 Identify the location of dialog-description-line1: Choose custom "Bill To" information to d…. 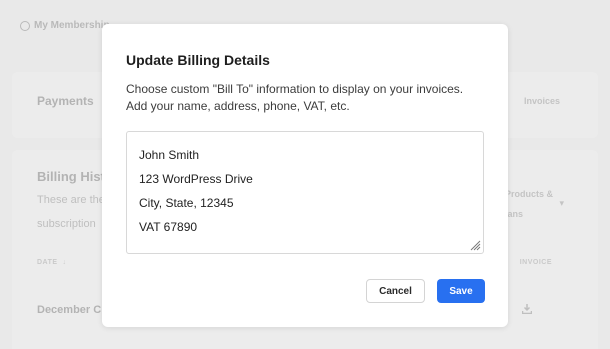
(295, 89).